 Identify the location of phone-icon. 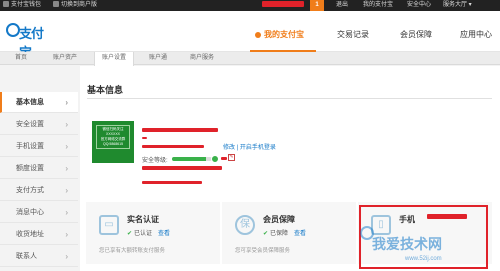
(6, 4).